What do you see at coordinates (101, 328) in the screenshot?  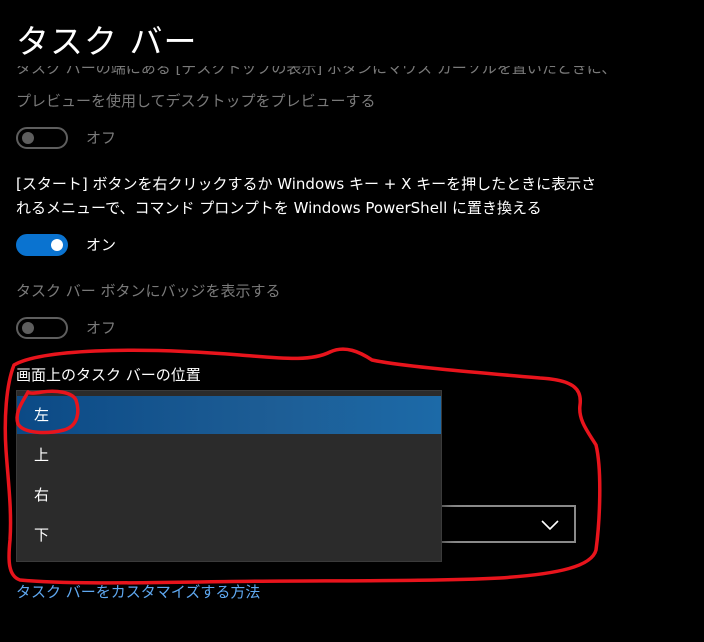 I see `badges-toggle-label: オフ` at bounding box center [101, 328].